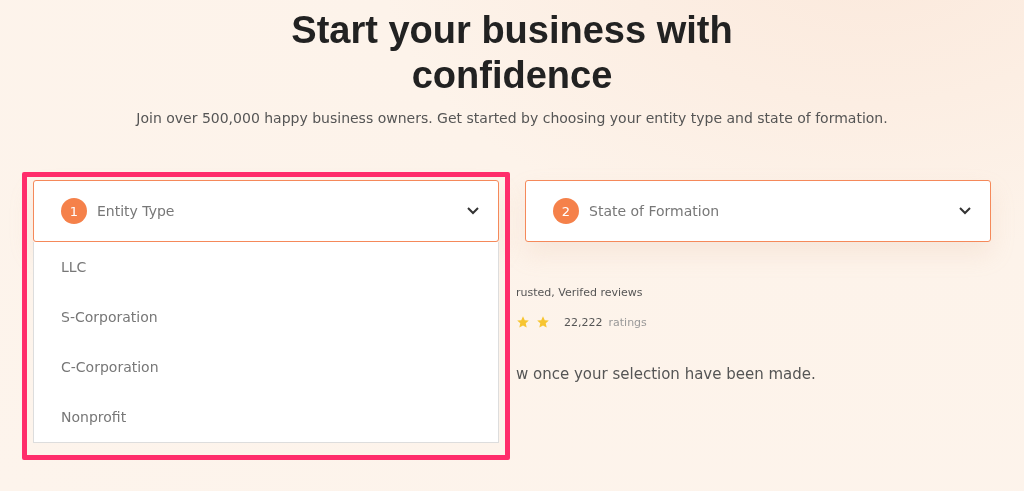 This screenshot has height=491, width=1024. I want to click on dropdown-option: Nonprofit, so click(266, 417).